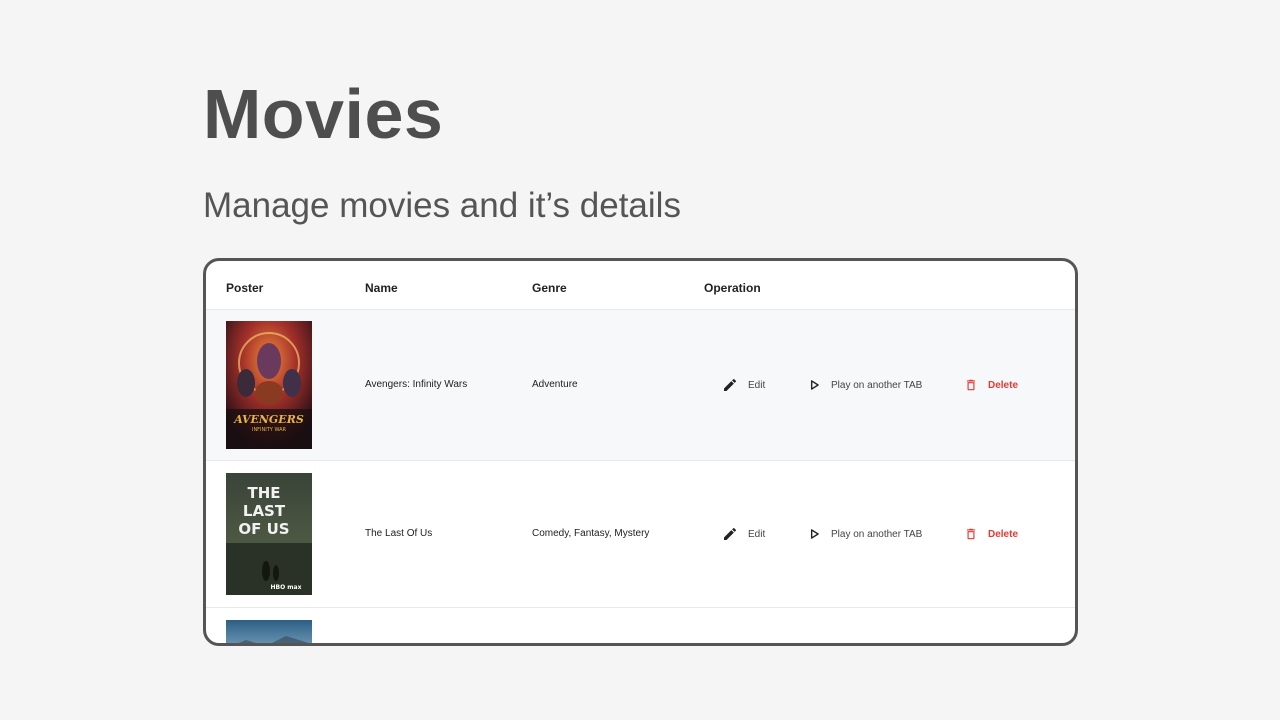 This screenshot has height=720, width=1280. I want to click on column-header-name: Name, so click(381, 288).